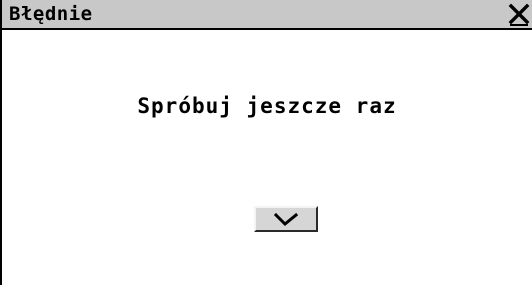 This screenshot has height=285, width=532. What do you see at coordinates (51, 14) in the screenshot?
I see `dialog-title: Błędnie` at bounding box center [51, 14].